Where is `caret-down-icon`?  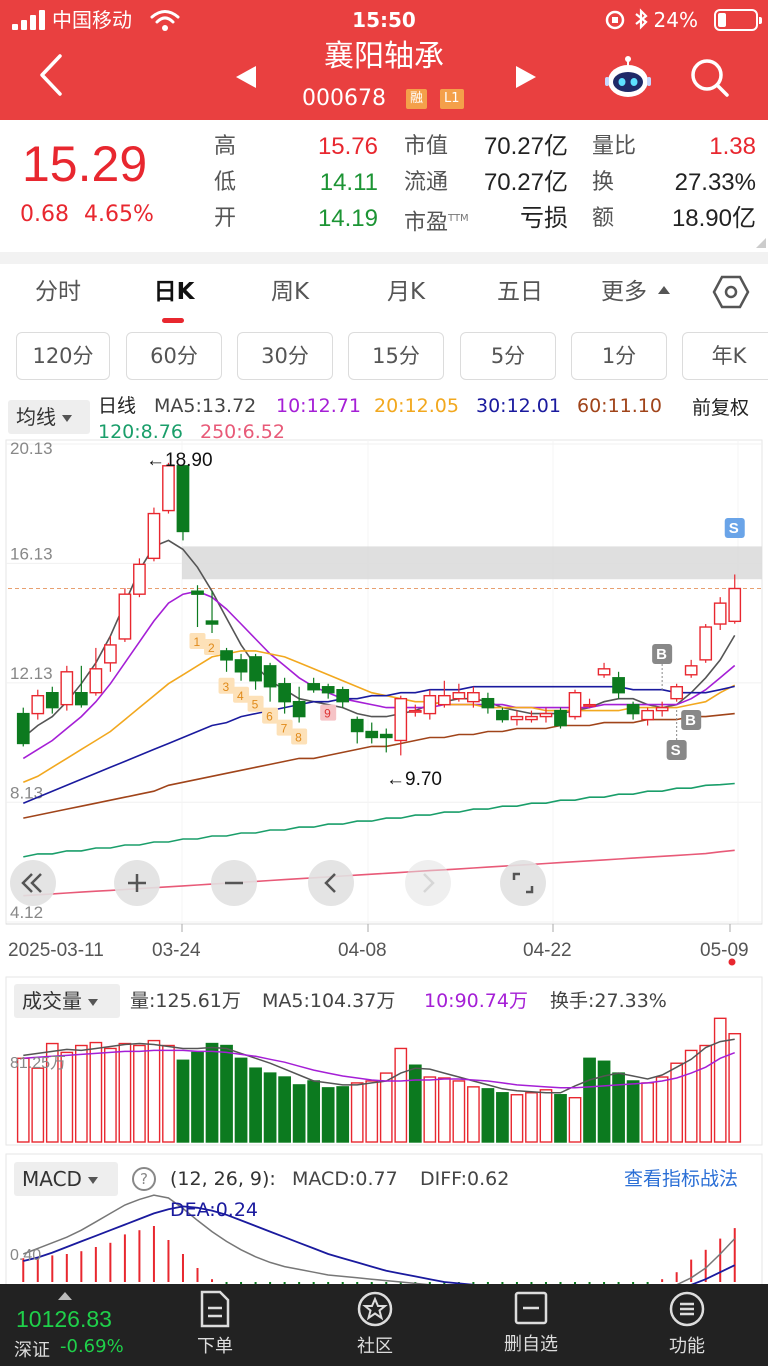 caret-down-icon is located at coordinates (93, 1002).